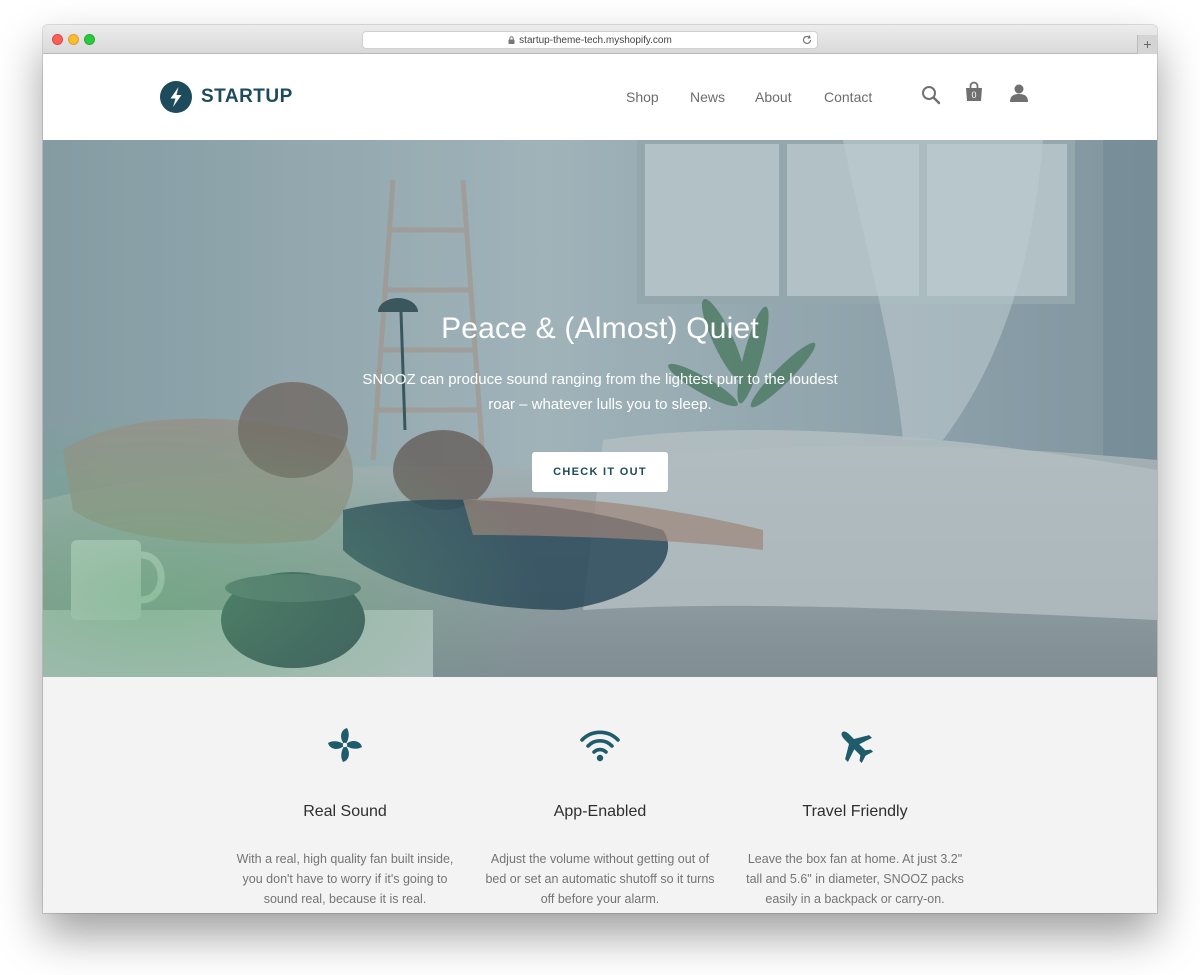  What do you see at coordinates (600, 811) in the screenshot?
I see `feature-title: App-Enabled` at bounding box center [600, 811].